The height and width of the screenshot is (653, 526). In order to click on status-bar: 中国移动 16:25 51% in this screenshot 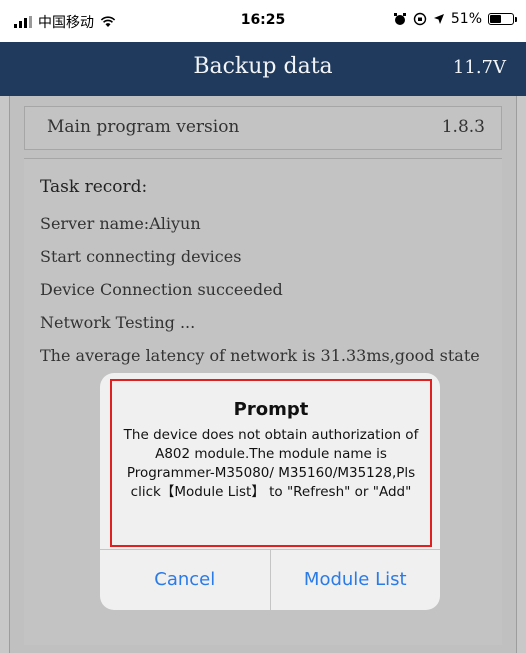, I will do `click(263, 21)`.